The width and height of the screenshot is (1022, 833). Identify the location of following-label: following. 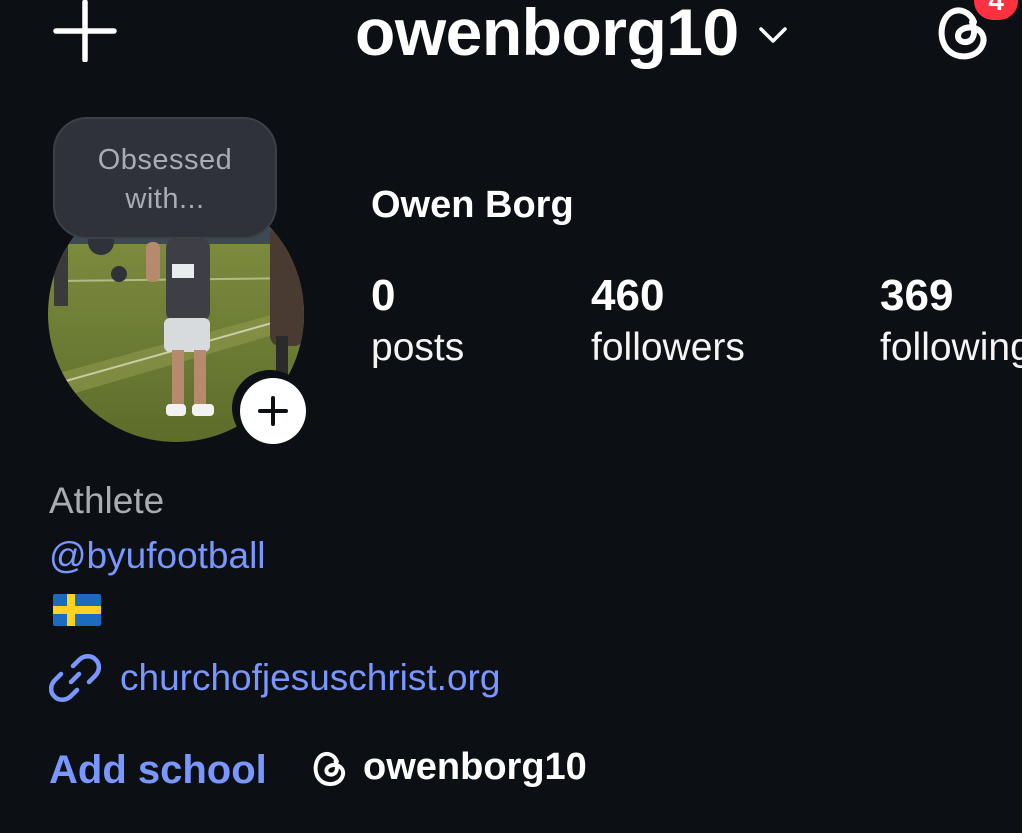
(951, 347).